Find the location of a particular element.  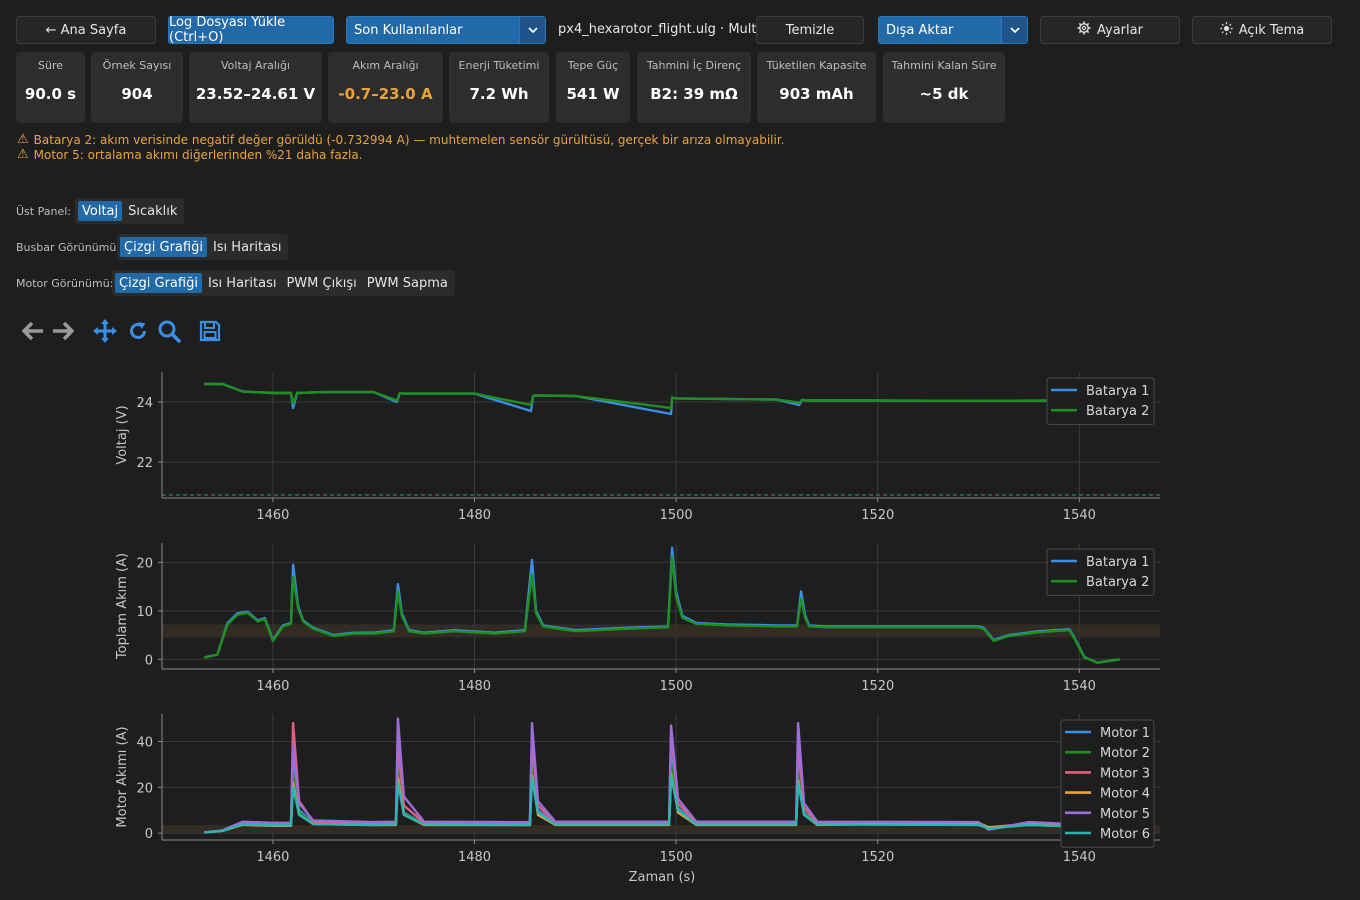

legend-label: Motor 6 is located at coordinates (1125, 834).